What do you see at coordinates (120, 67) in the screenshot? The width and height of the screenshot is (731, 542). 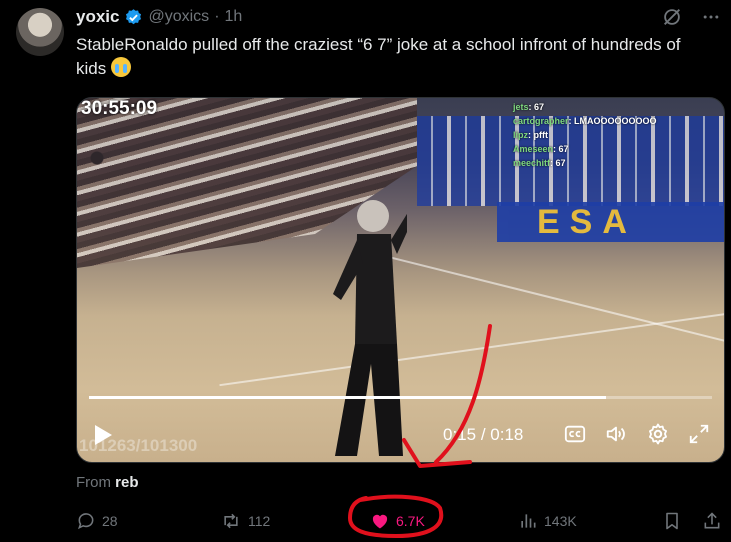 I see `loudly-crying-face-icon` at bounding box center [120, 67].